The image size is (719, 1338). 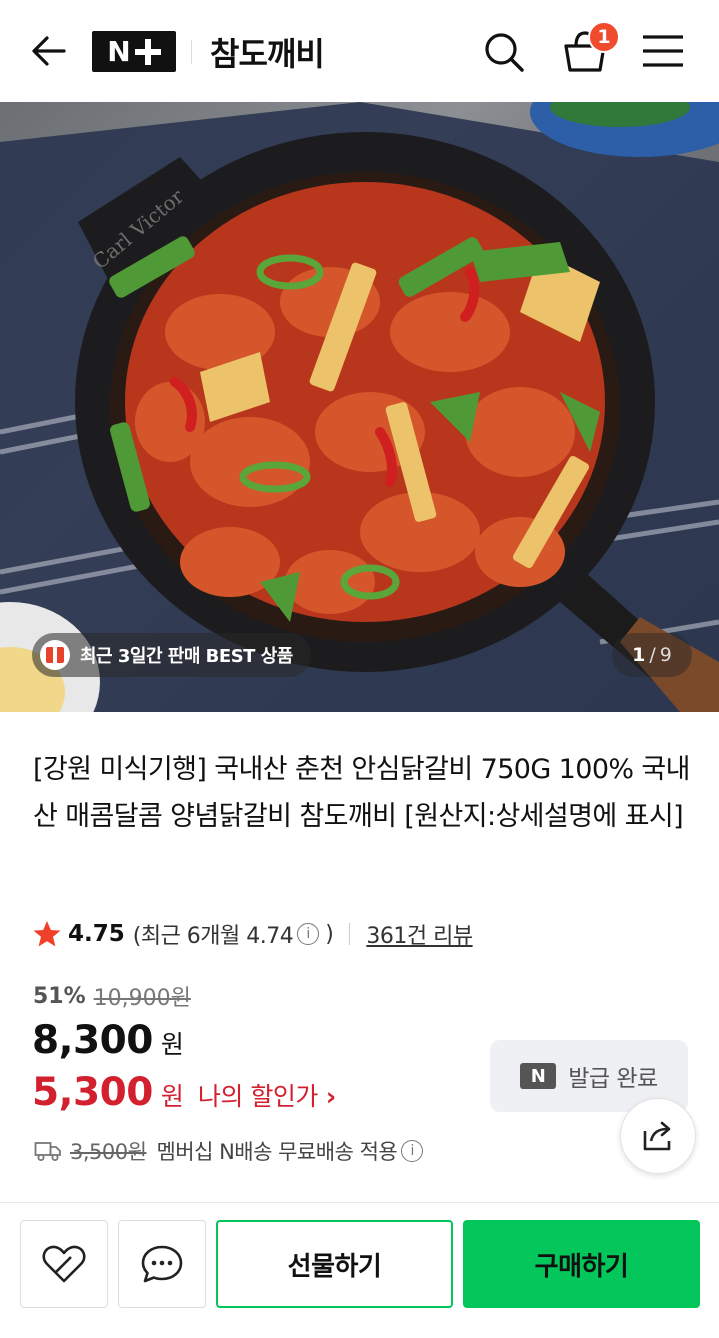 I want to click on my-price-number: 5,300, so click(x=92, y=1092).